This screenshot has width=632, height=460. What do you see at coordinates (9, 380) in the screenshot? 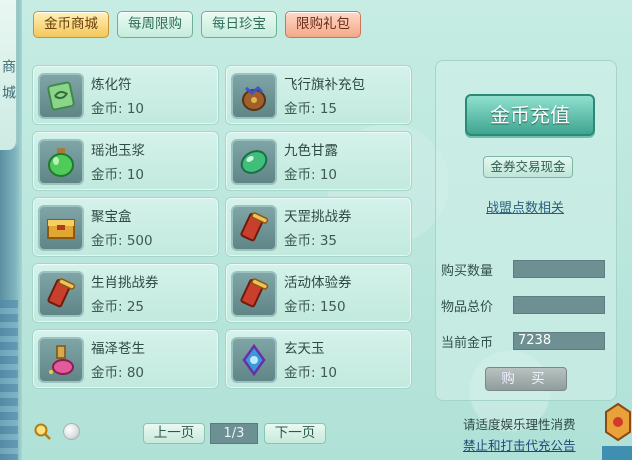
I see `side-decoration` at bounding box center [9, 380].